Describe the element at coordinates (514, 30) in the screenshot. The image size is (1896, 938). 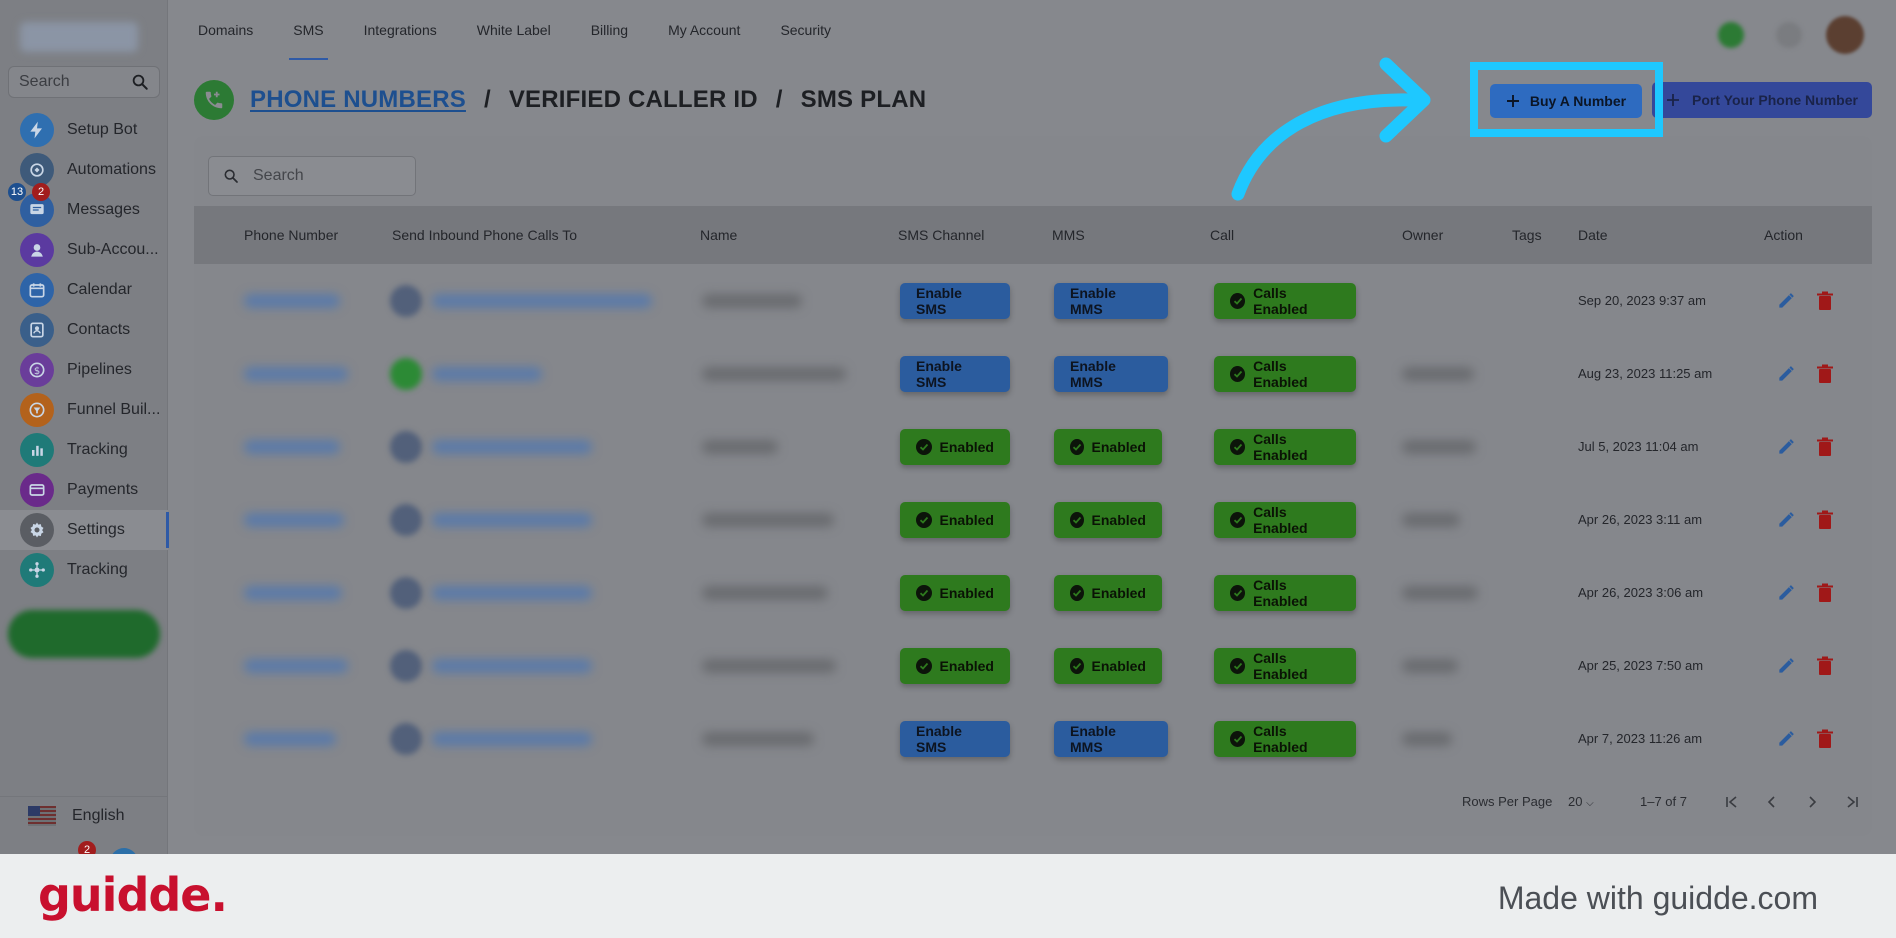
I see `tab-white-label: White Label` at that location.